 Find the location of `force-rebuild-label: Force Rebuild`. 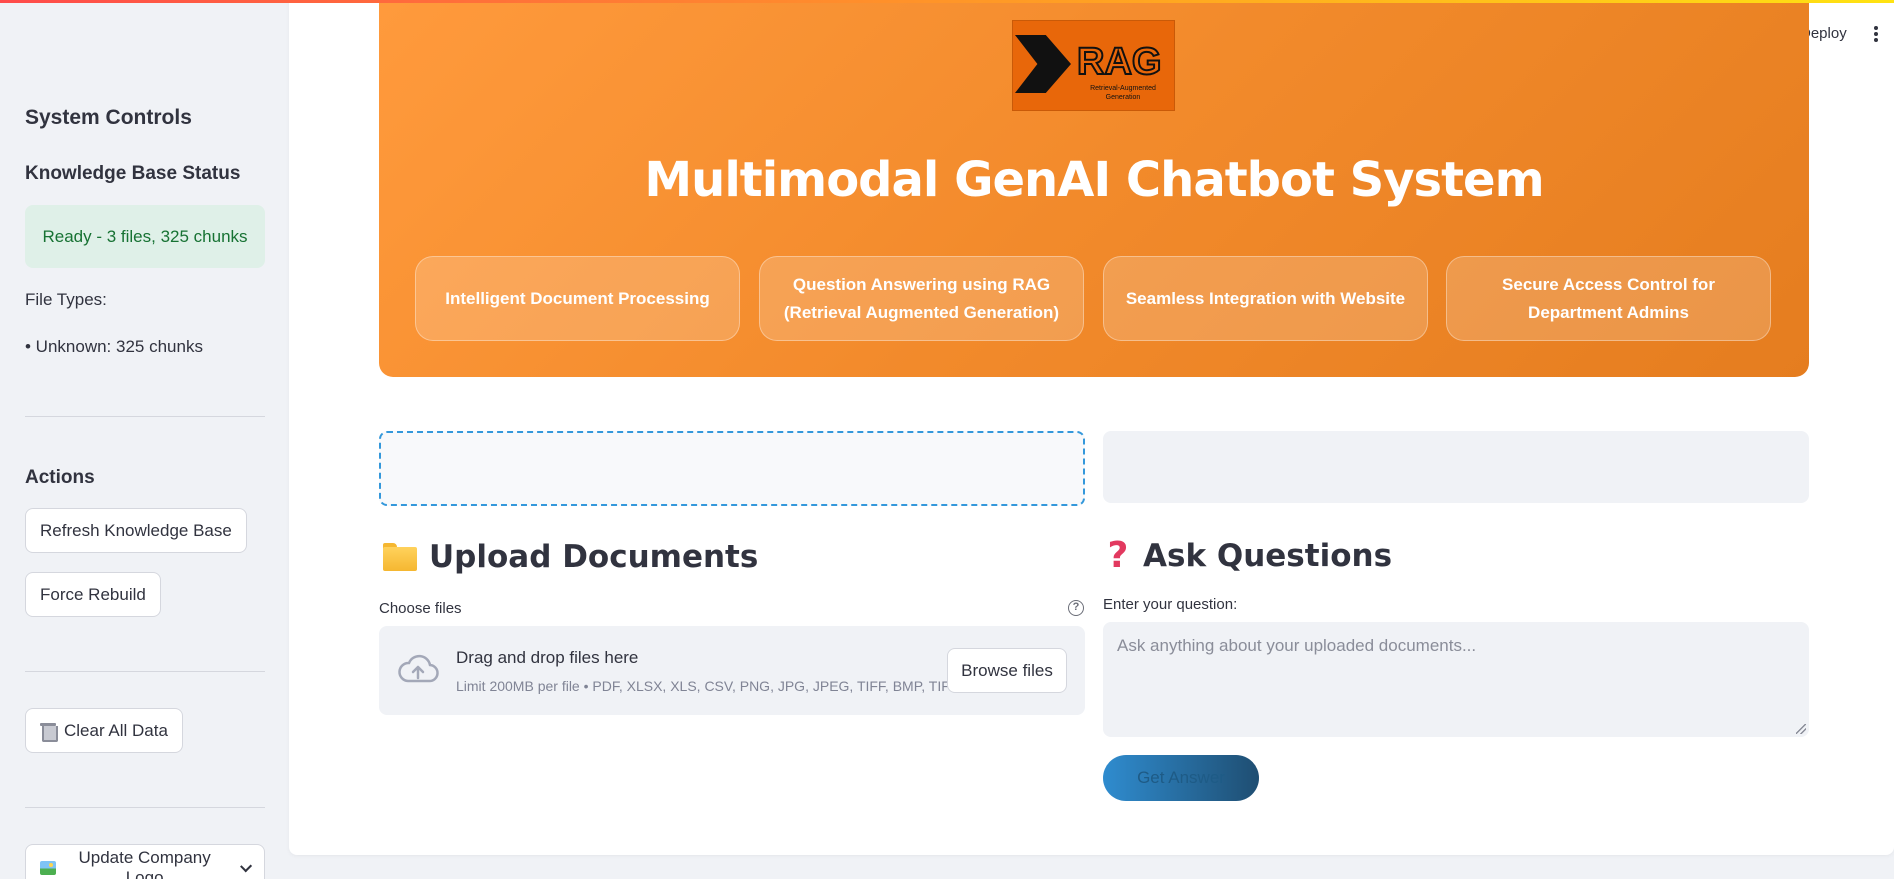

force-rebuild-label: Force Rebuild is located at coordinates (93, 594).